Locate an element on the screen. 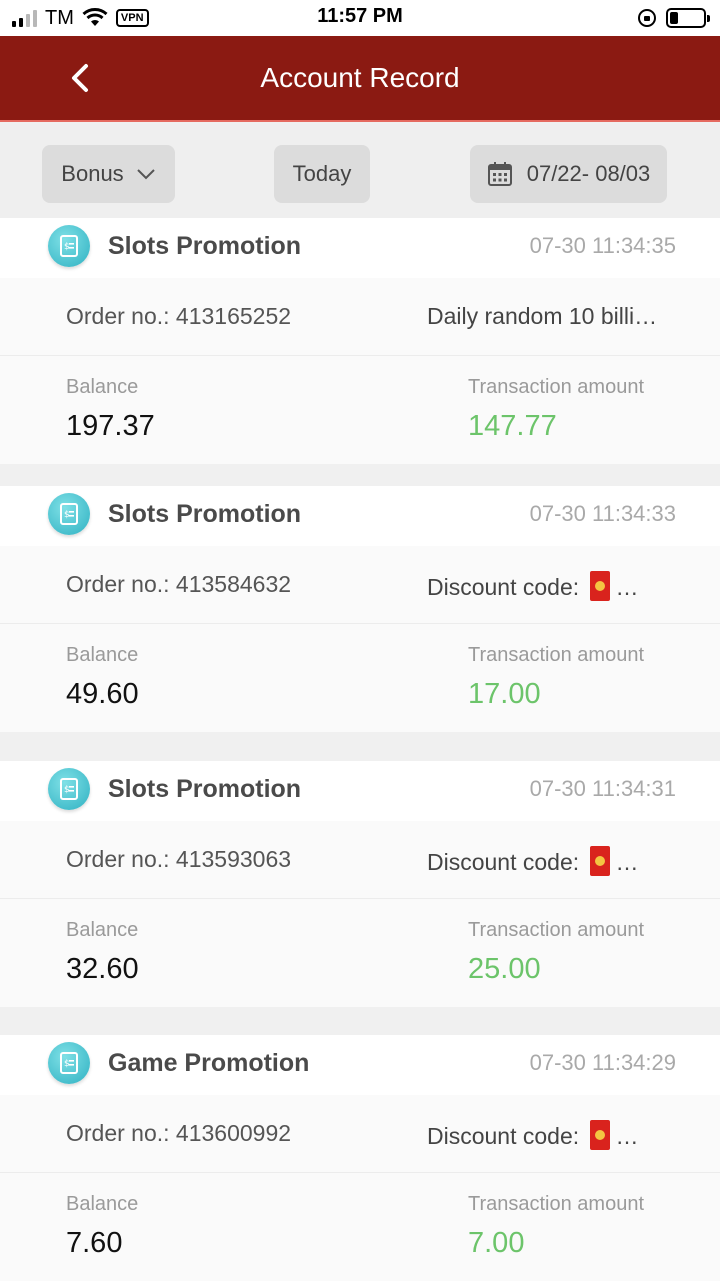 The width and height of the screenshot is (720, 1281). order-number: Order no.: 413165252 is located at coordinates (179, 316).